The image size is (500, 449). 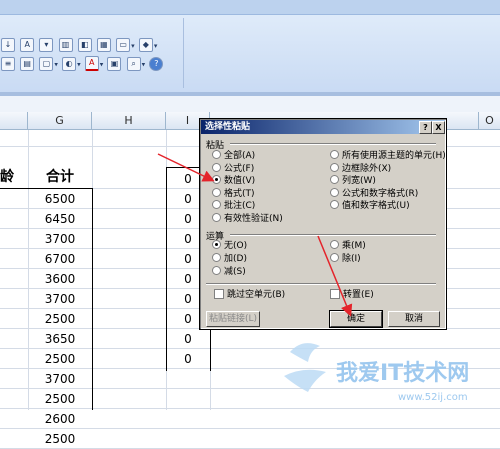 What do you see at coordinates (249, 294) in the screenshot?
I see `skip-blanks-checkbox: 跳过空单元(B)` at bounding box center [249, 294].